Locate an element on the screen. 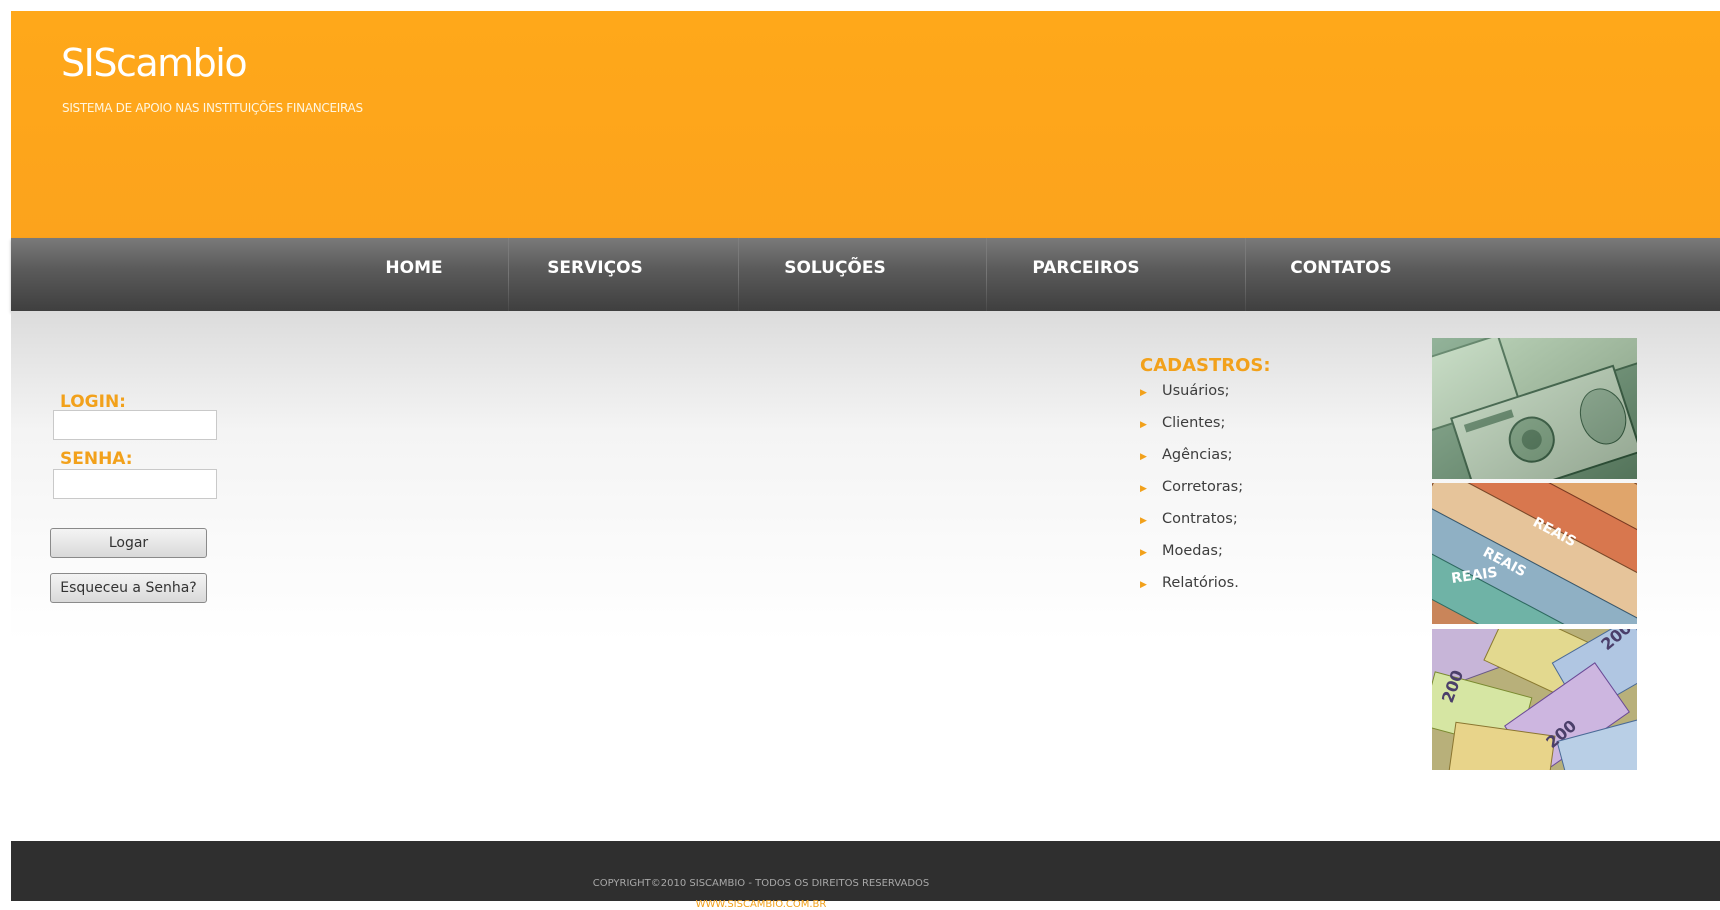 This screenshot has height=910, width=1720. cadastros-item-usuarios: ▶ Usuários; is located at coordinates (1191, 397).